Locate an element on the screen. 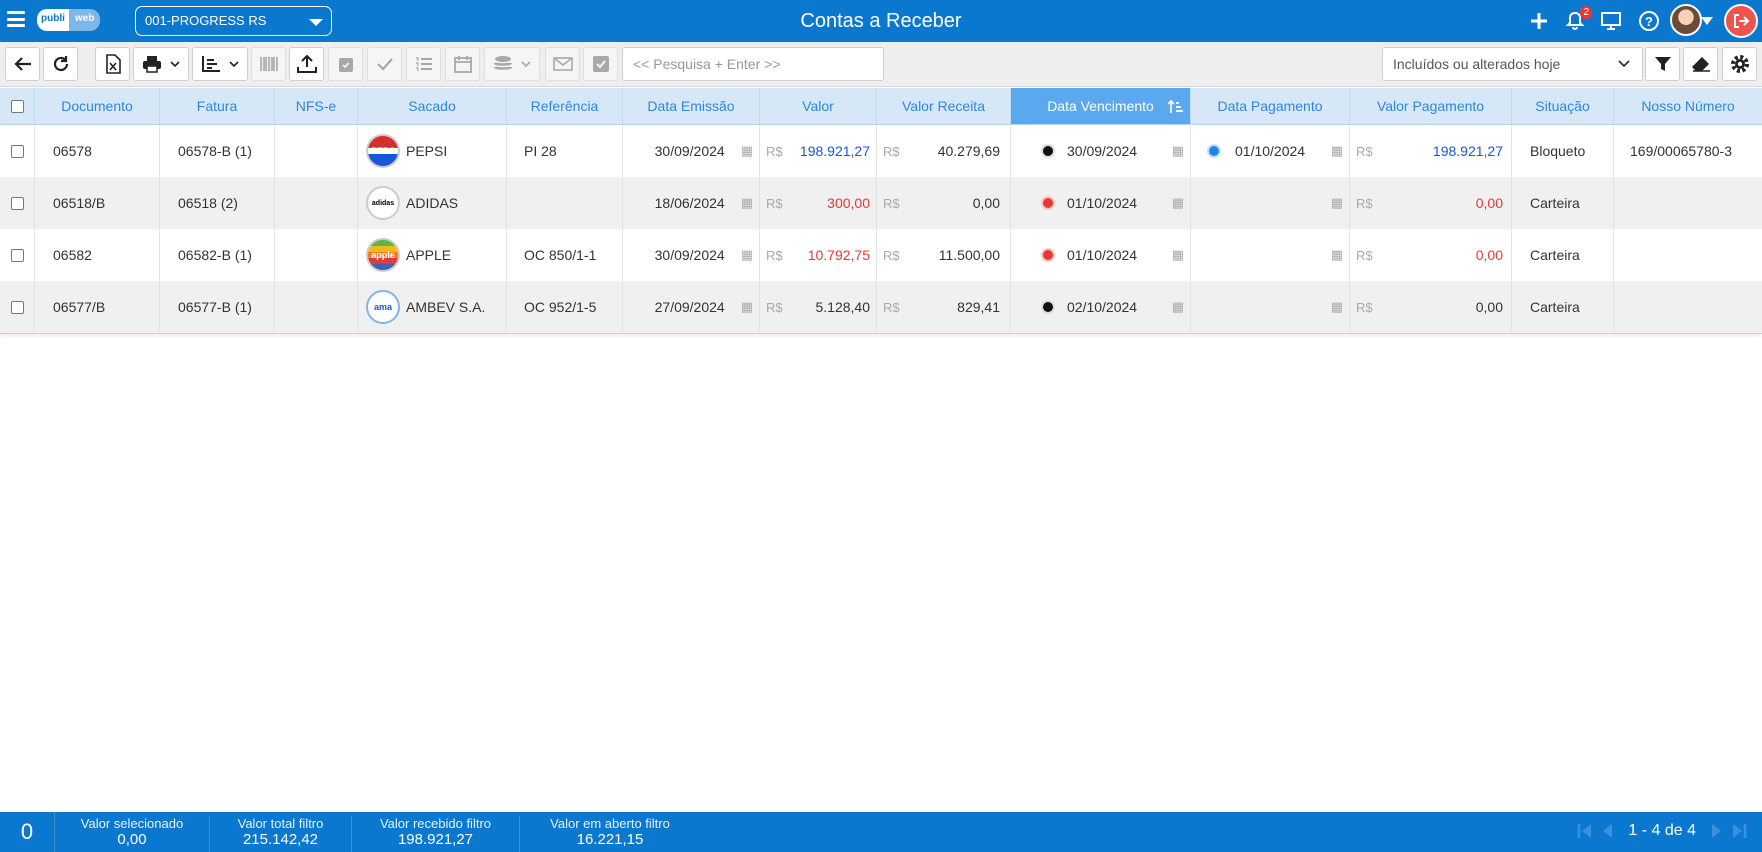 The height and width of the screenshot is (852, 1762). customer-logo-text: PEPS is located at coordinates (382, 151).